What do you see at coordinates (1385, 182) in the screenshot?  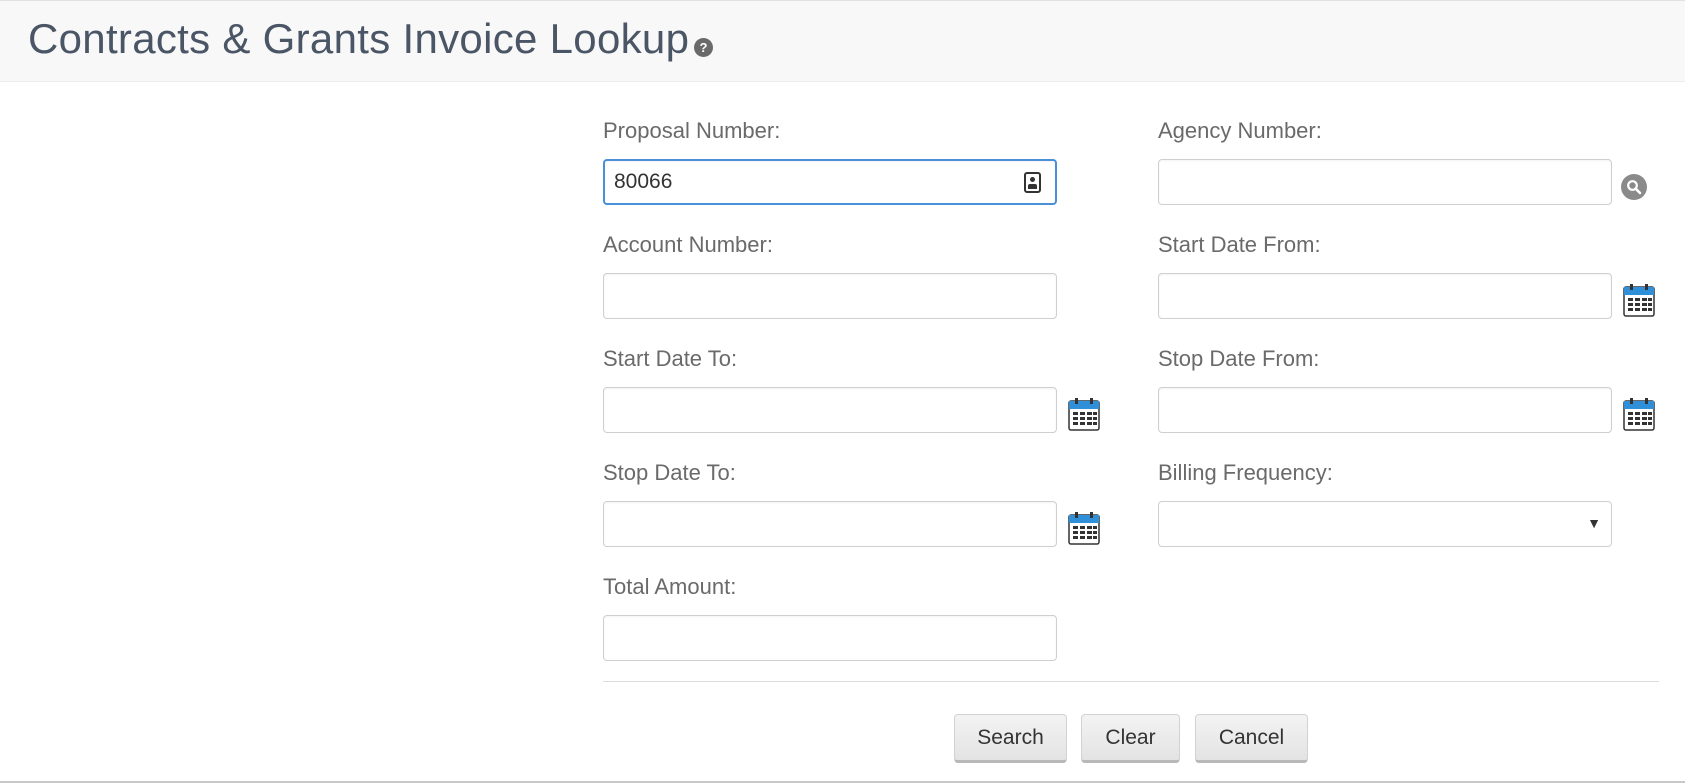 I see `agency-number-input` at bounding box center [1385, 182].